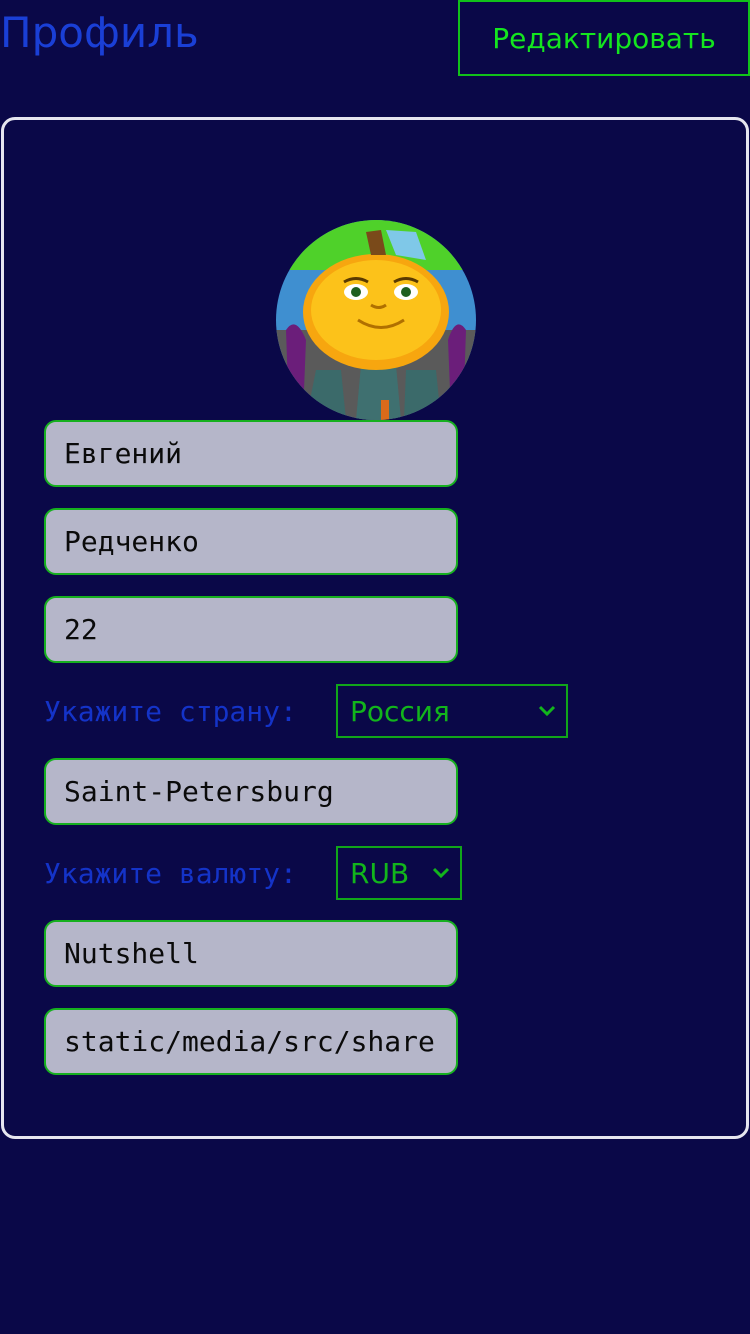  I want to click on country-select-value: Россия, so click(400, 711).